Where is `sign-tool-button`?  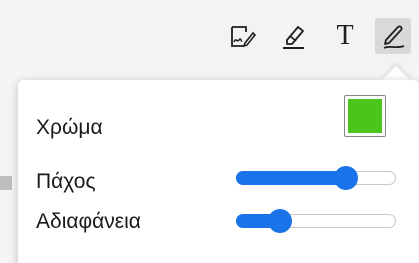 sign-tool-button is located at coordinates (242, 36).